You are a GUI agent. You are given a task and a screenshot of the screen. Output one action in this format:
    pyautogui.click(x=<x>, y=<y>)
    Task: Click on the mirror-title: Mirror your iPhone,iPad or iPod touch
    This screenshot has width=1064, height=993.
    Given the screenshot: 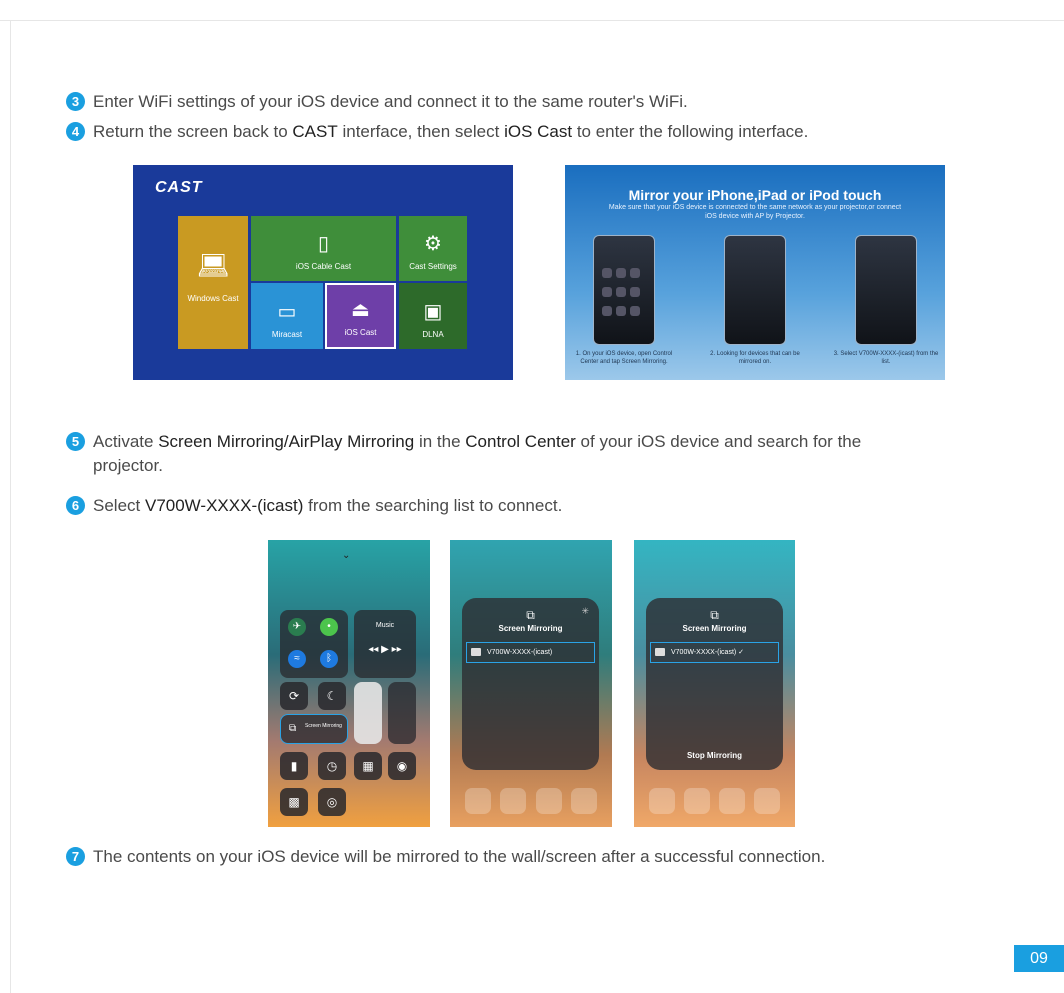 What is the action you would take?
    pyautogui.click(x=755, y=195)
    